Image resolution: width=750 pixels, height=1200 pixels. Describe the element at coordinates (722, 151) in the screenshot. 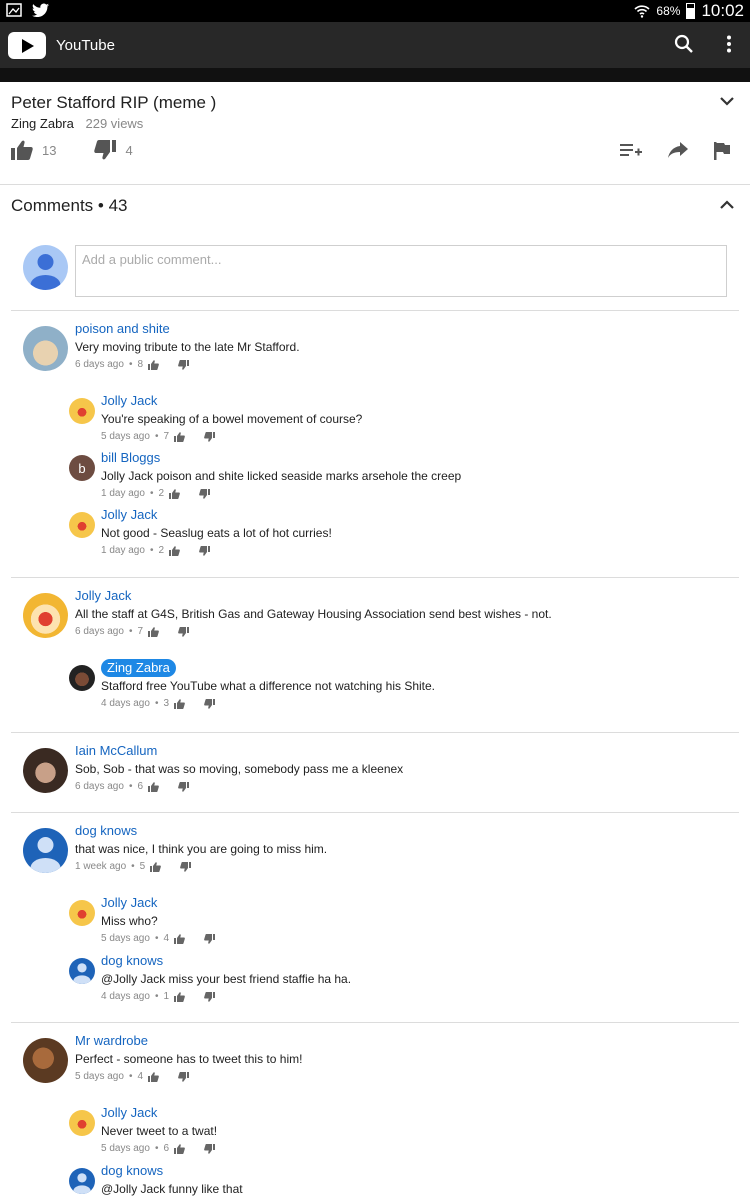

I see `flag-icon` at that location.